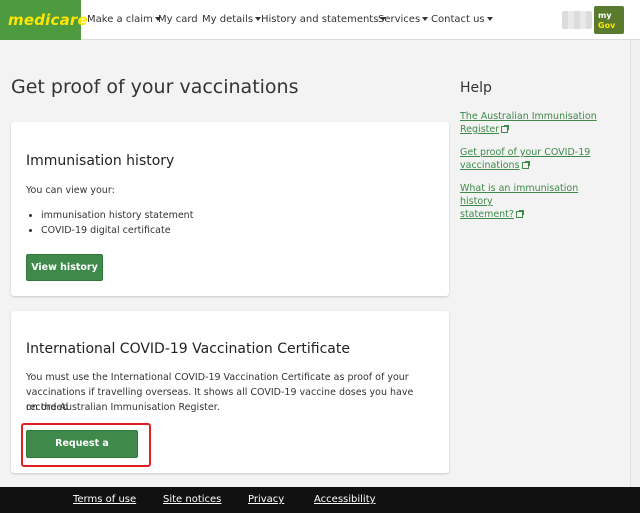 The width and height of the screenshot is (640, 513). I want to click on certificate-description-line-3: on the Australian Immunisation Register., so click(123, 407).